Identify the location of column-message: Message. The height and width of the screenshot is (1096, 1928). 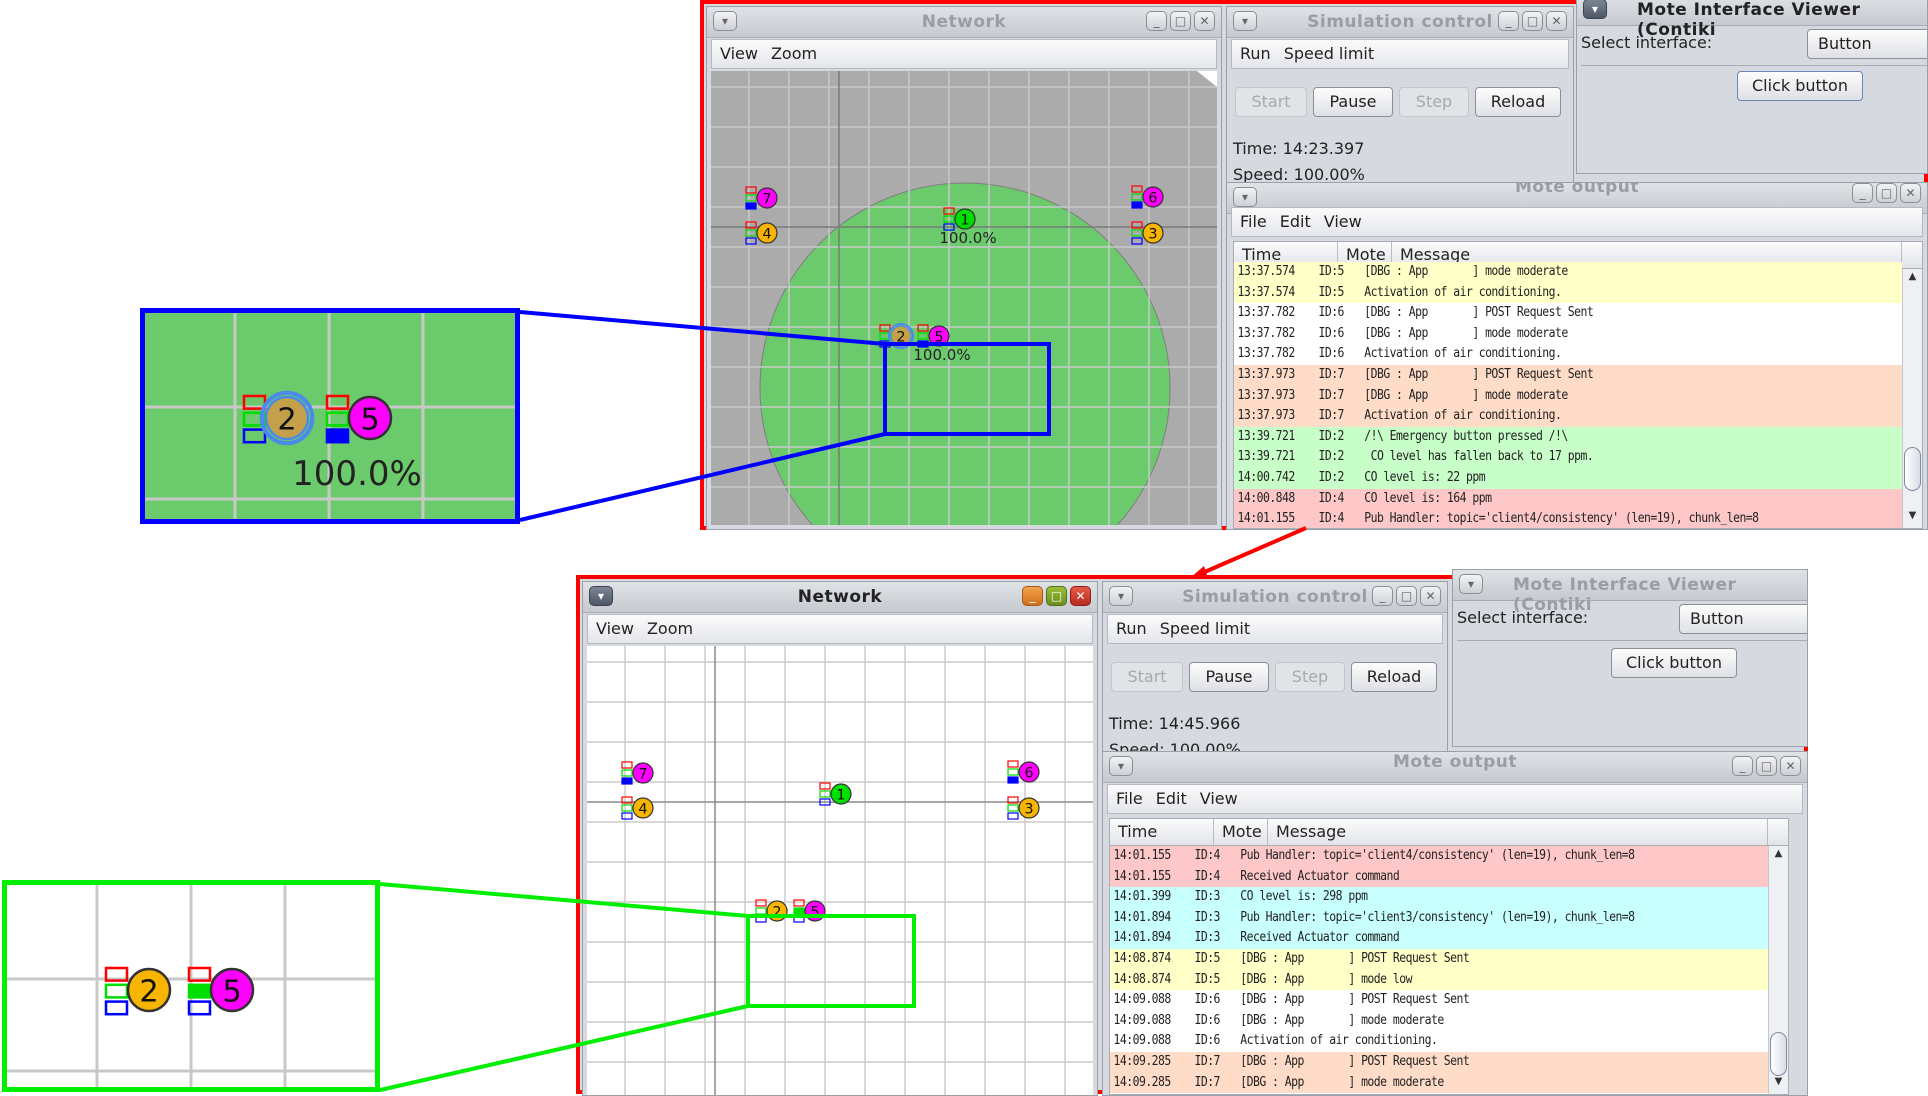
(1518, 832).